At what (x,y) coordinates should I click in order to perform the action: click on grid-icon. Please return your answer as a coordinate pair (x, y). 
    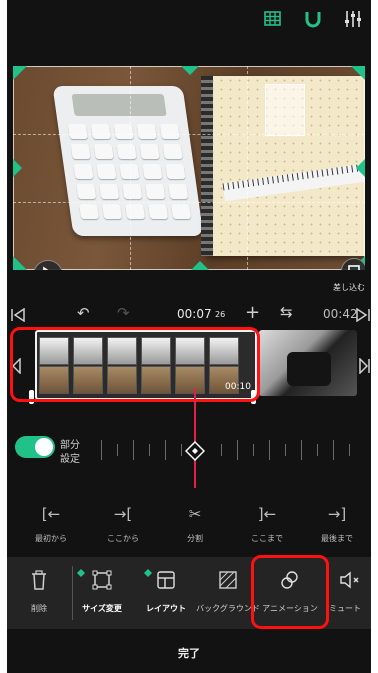
    Looking at the image, I should click on (273, 19).